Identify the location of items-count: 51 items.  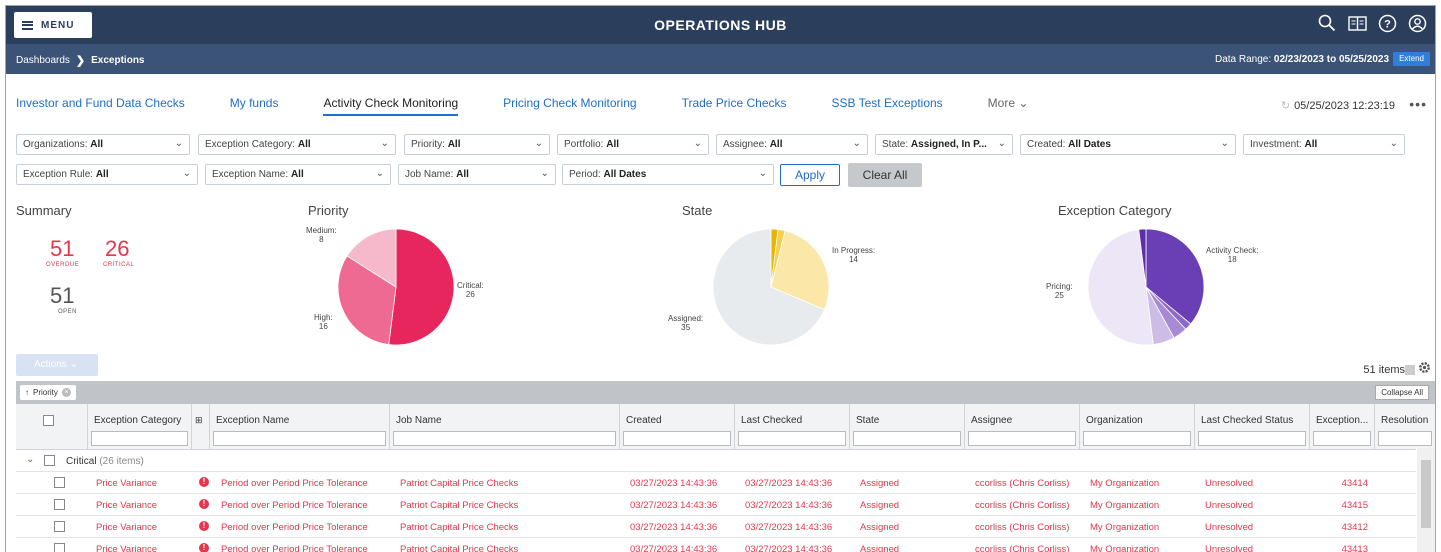
(1384, 370).